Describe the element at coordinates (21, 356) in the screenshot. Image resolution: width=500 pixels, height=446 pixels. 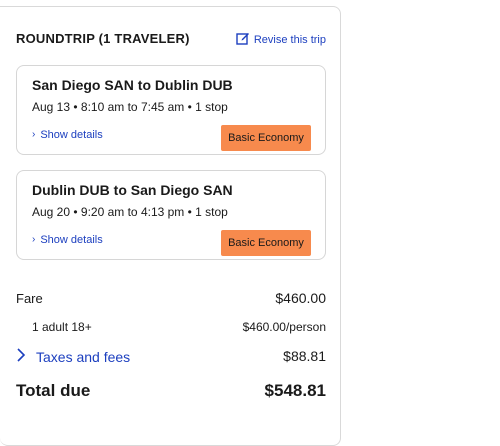
I see `chevron-right-icon` at that location.